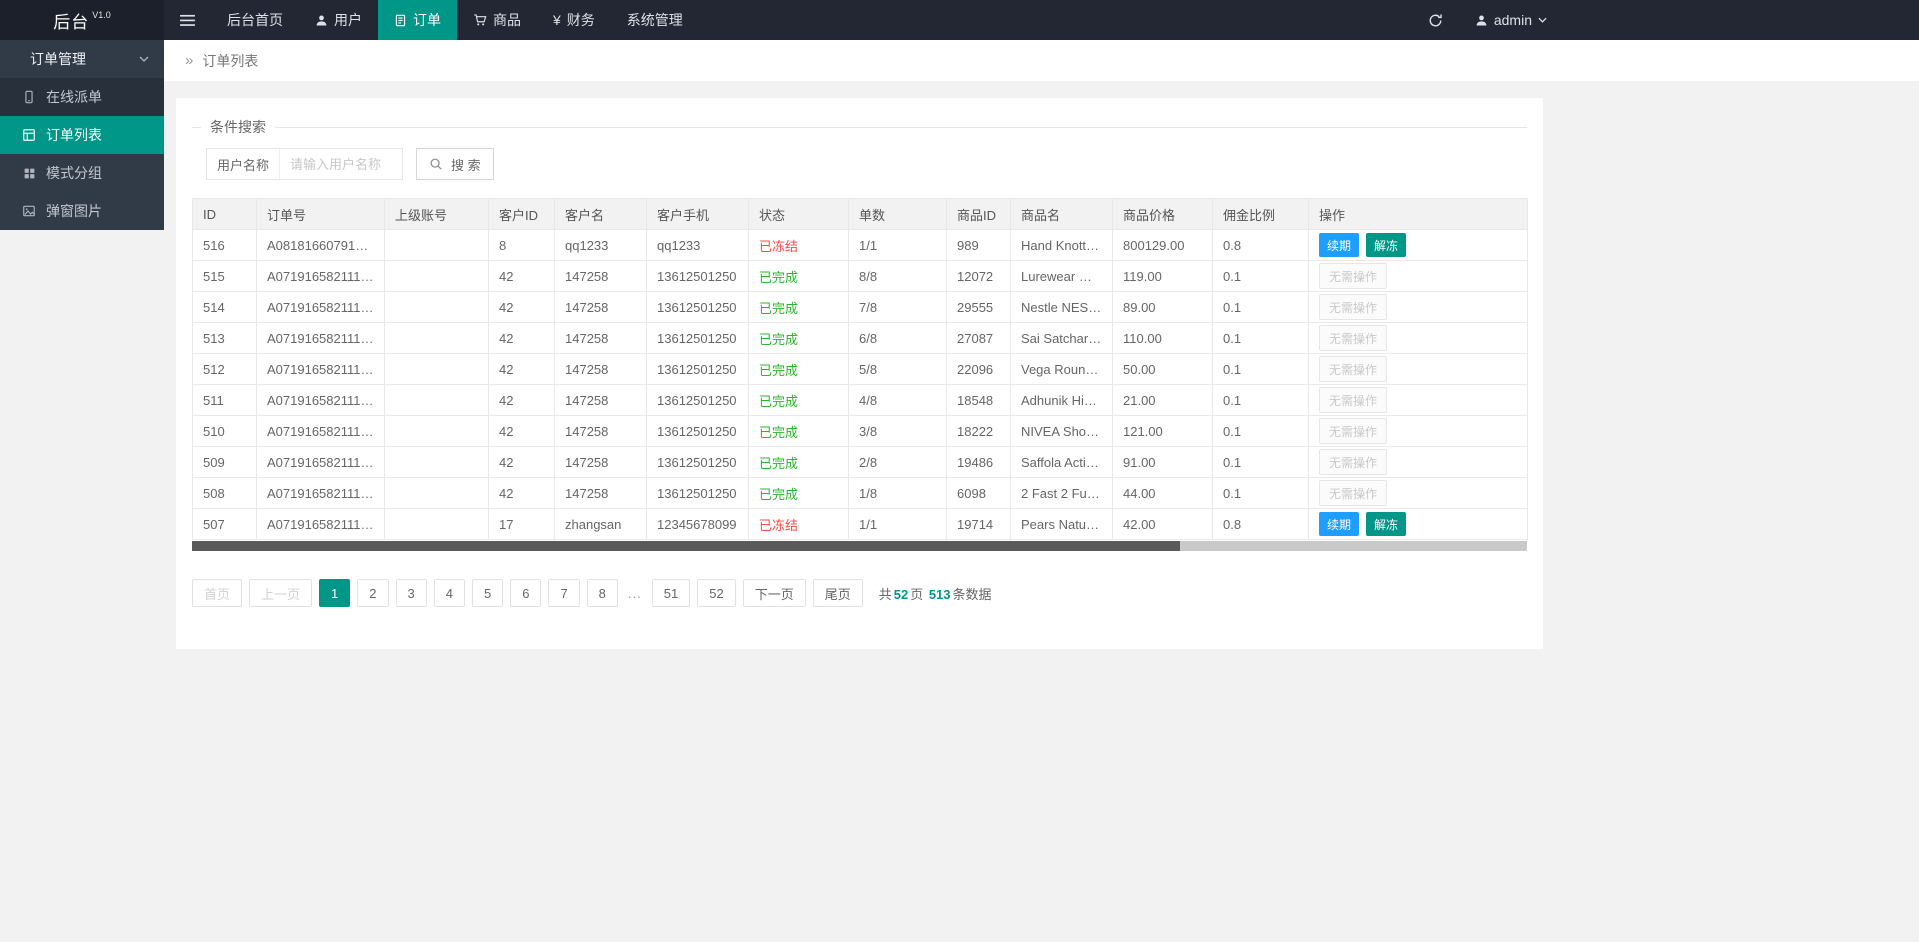 The image size is (1919, 942). I want to click on pagination: 首页 上一页 1 2 3 4 5 6 7 8 ... 51 52 下一页 尾页, so click(859, 593).